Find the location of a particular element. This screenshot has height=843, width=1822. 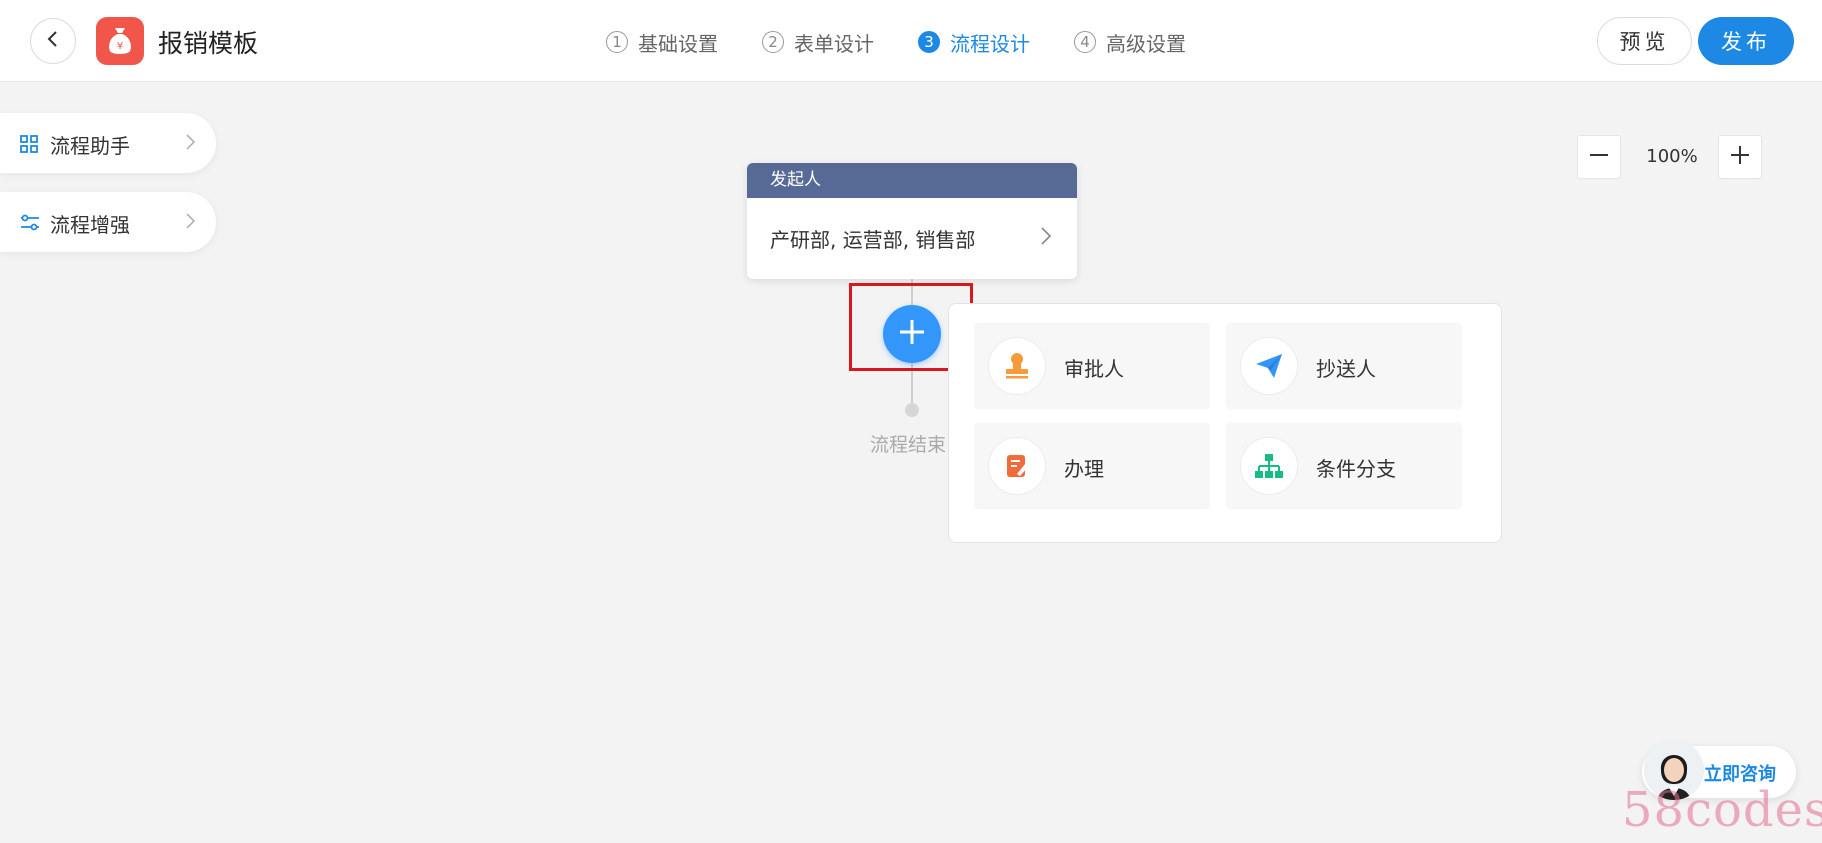

zoom-in-button is located at coordinates (1740, 157).